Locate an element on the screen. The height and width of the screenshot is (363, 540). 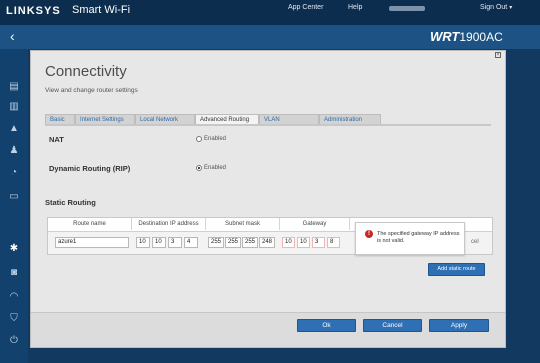
page-subtitle: View and change router settings is located at coordinates (91, 90).